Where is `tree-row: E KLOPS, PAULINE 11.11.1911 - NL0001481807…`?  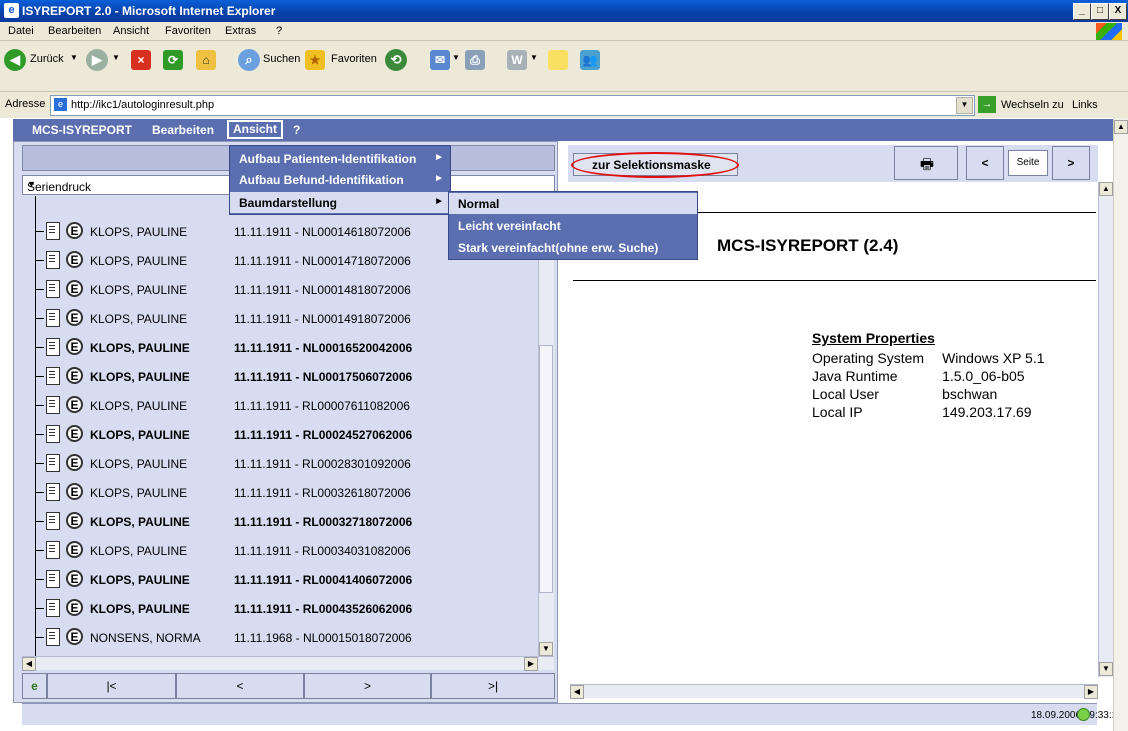 tree-row: E KLOPS, PAULINE 11.11.1911 - NL0001481807… is located at coordinates (280, 290).